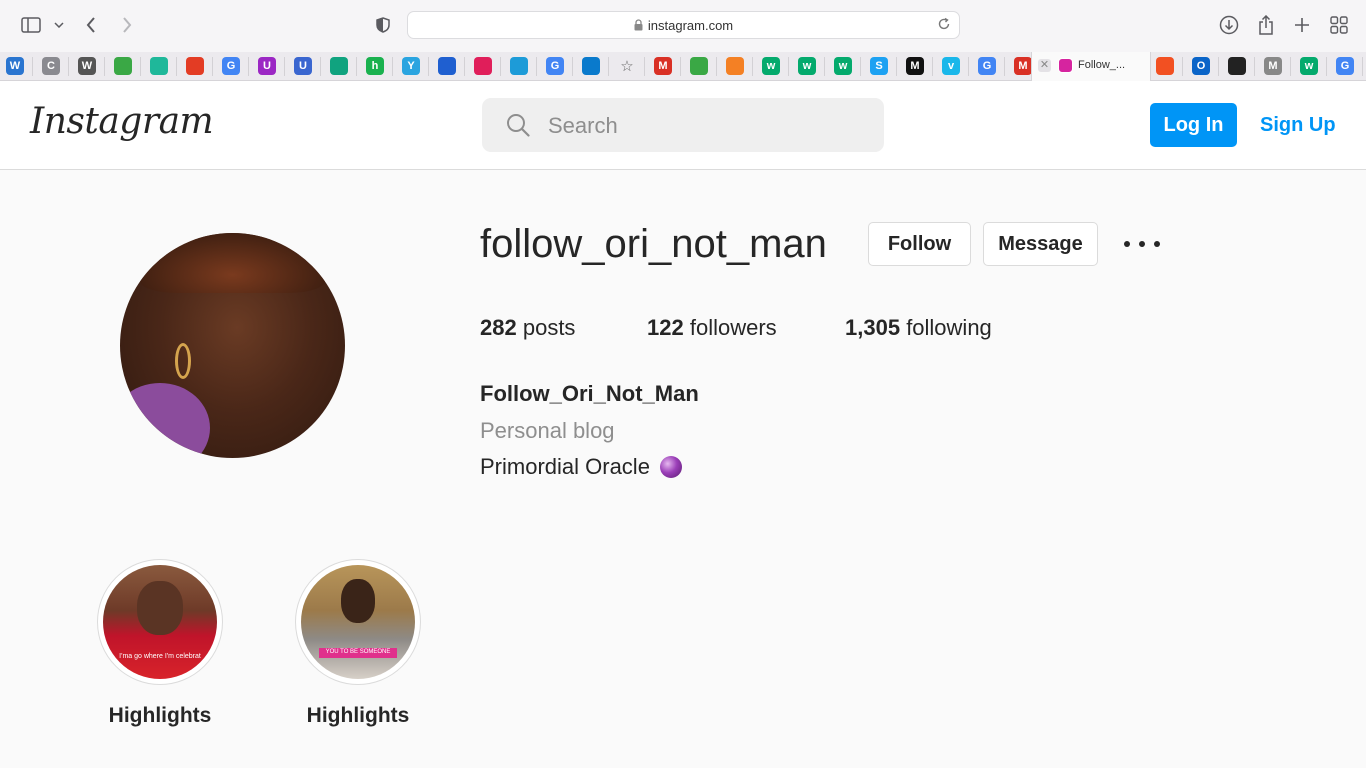  Describe the element at coordinates (565, 466) in the screenshot. I see `bio-text: Primordial Oracle` at that location.